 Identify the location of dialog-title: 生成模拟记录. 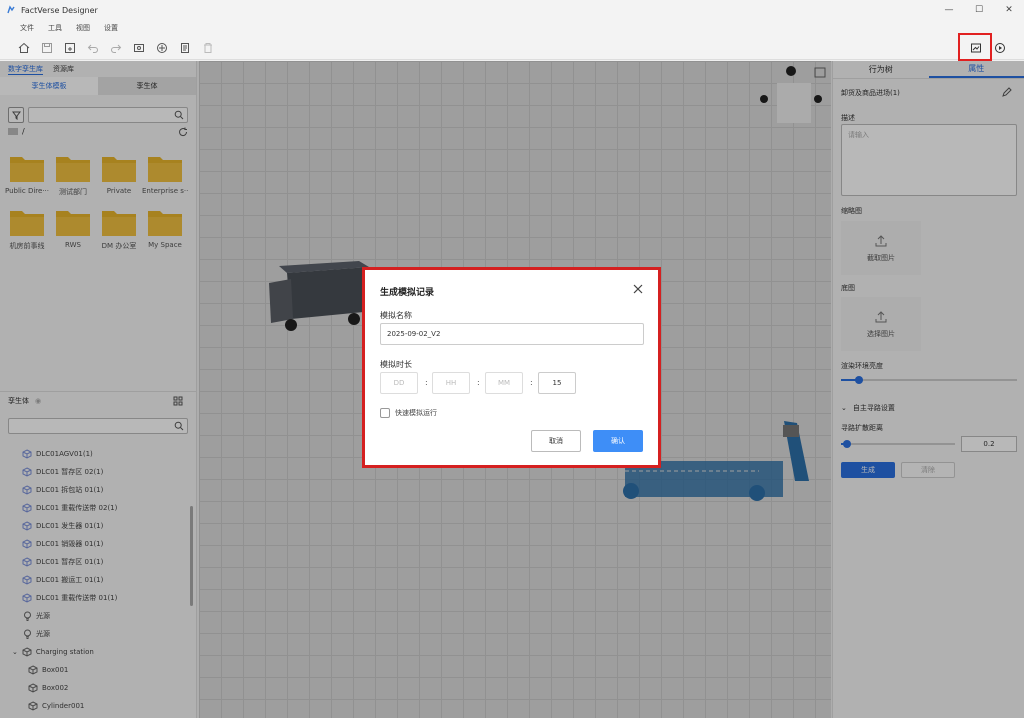
(407, 293).